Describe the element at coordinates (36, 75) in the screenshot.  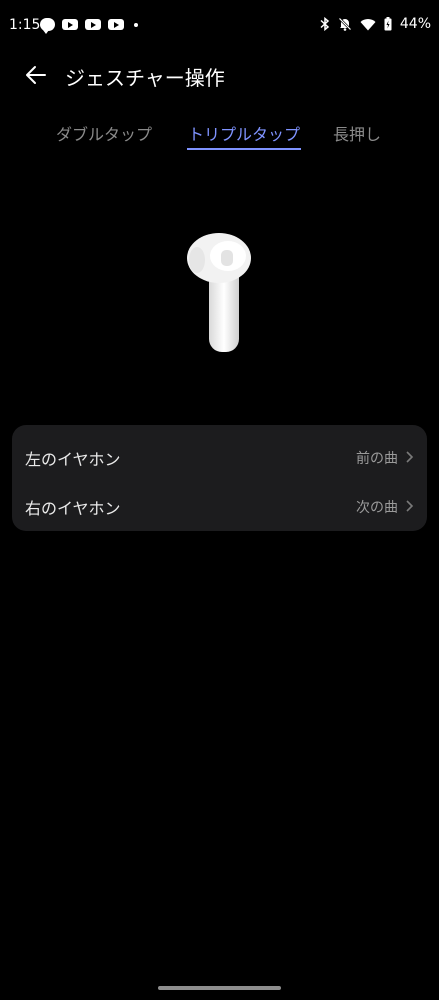
I see `back-arrow-icon` at that location.